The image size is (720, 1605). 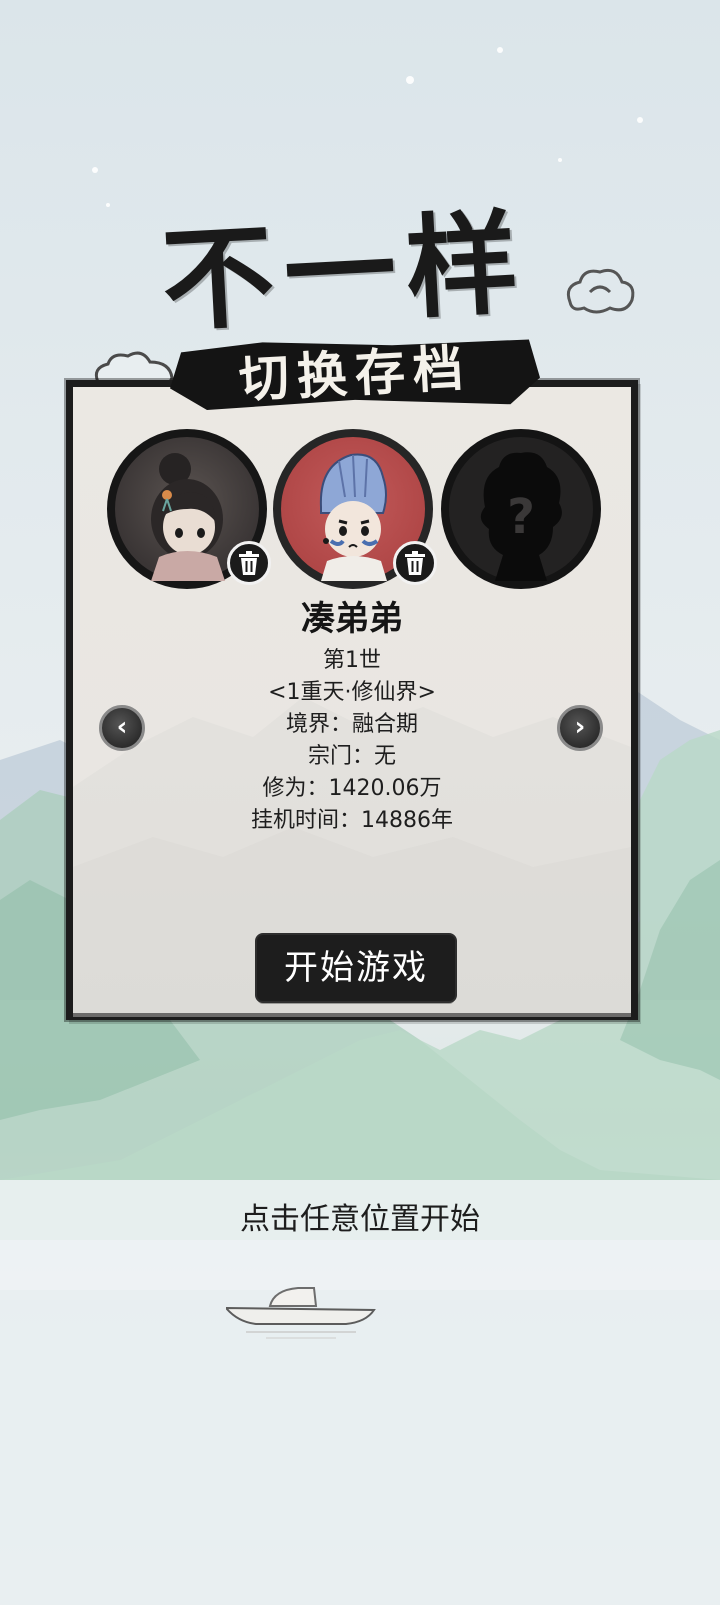 I want to click on boat-illustration, so click(x=301, y=1313).